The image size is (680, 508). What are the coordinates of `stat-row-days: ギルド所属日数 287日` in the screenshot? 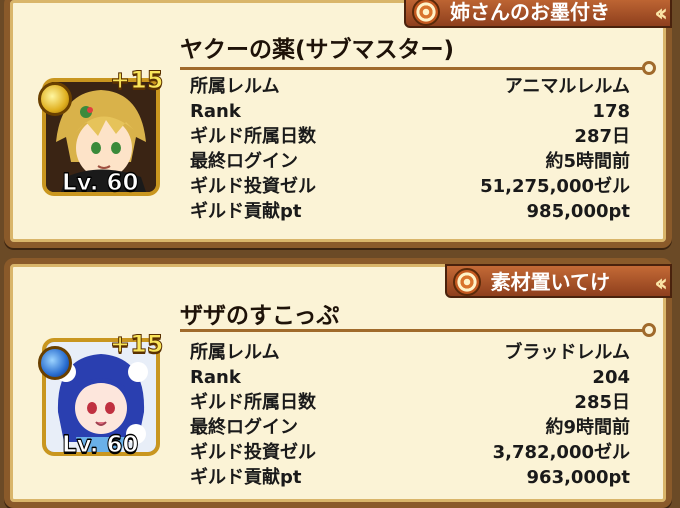 It's located at (410, 136).